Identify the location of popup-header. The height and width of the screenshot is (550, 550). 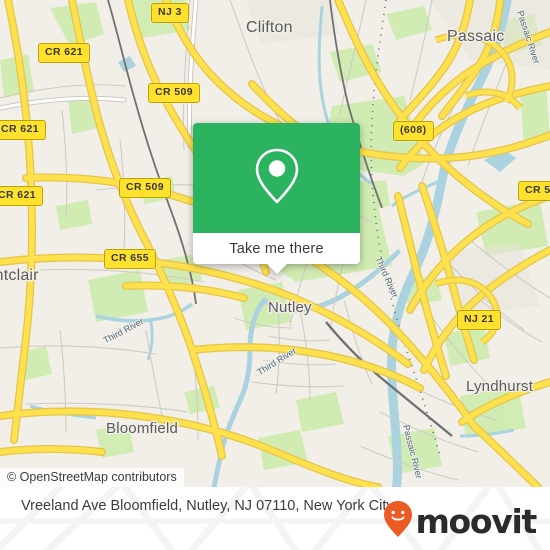
(276, 178).